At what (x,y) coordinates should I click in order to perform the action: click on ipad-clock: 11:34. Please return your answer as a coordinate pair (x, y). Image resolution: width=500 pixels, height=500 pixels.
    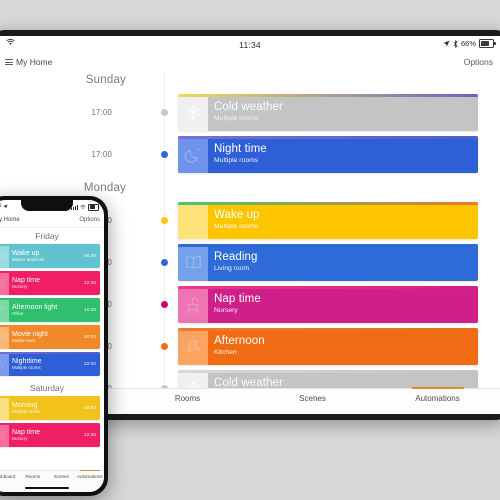
    Looking at the image, I should click on (250, 45).